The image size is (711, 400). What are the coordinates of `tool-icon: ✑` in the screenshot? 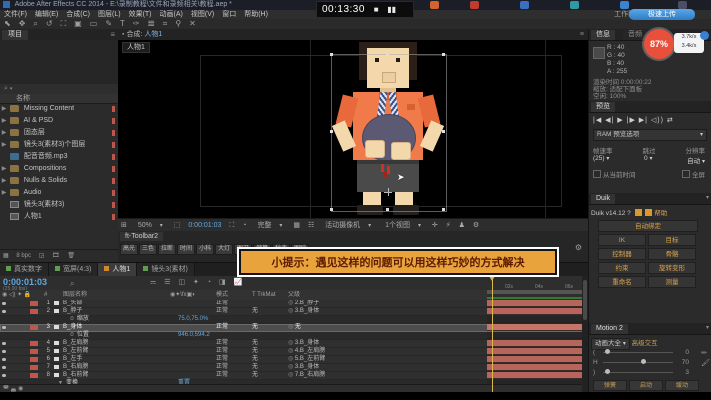 It's located at (136, 23).